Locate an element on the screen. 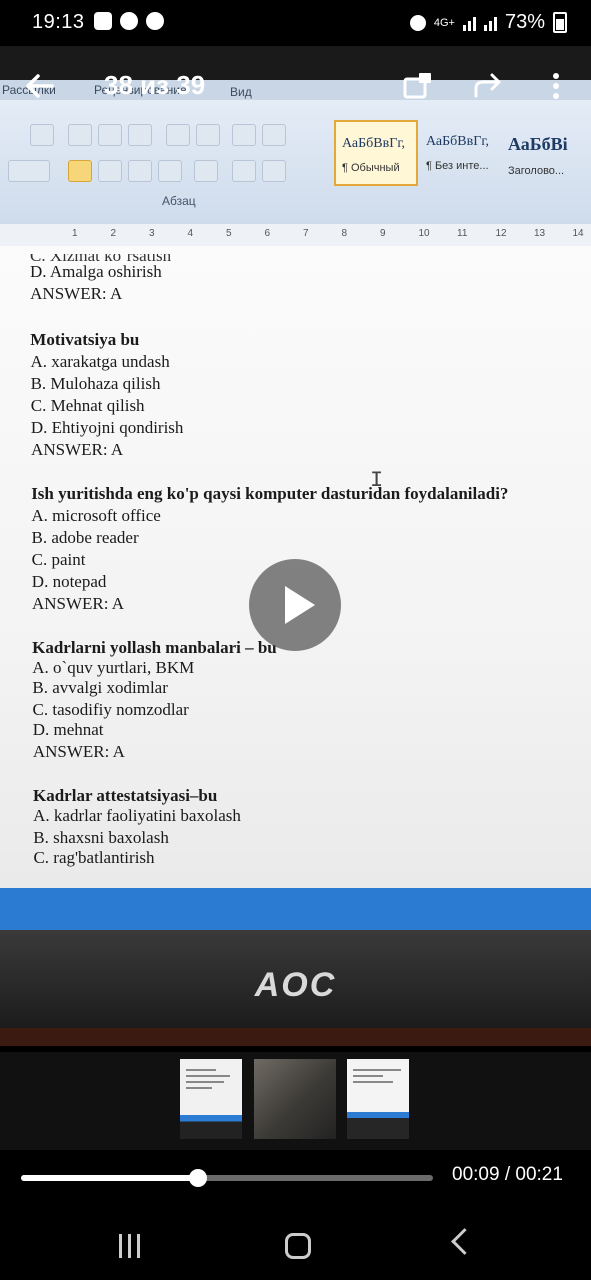  alarm-icon is located at coordinates (417, 22).